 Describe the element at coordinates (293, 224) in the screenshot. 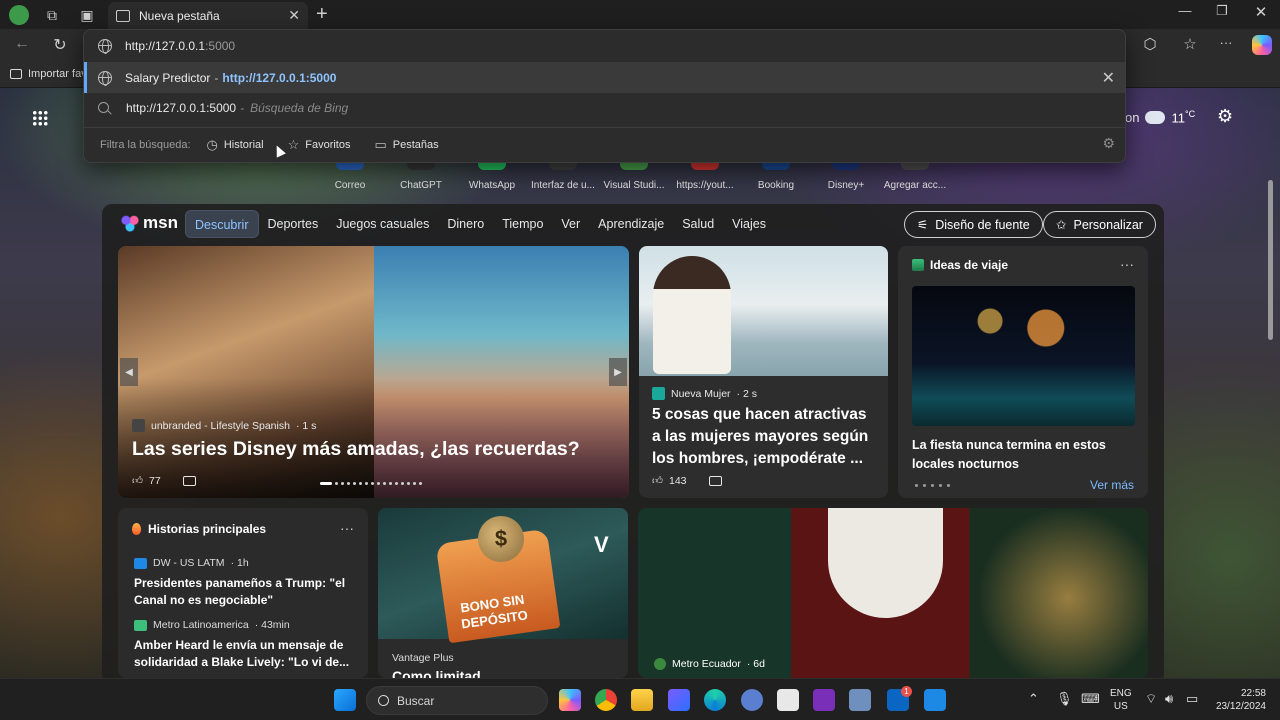

I see `tab-deportes: Deportes` at that location.